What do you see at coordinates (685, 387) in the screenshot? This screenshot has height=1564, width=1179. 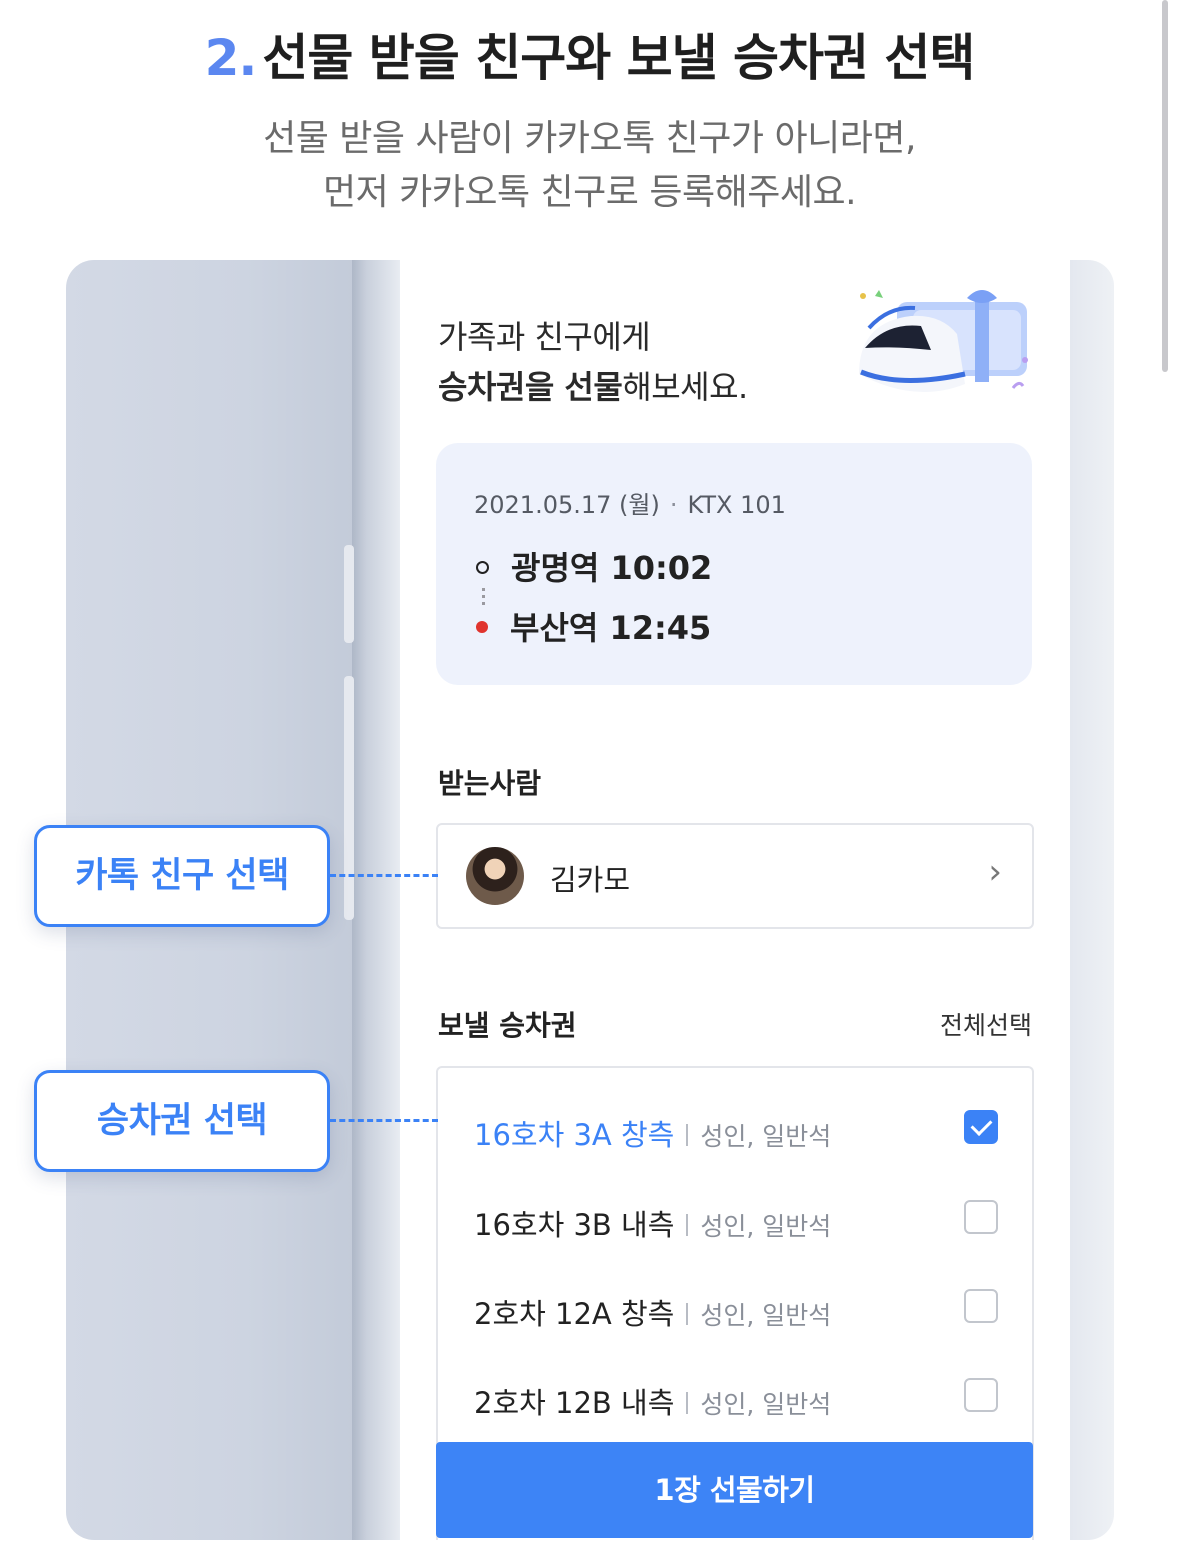 I see `promo-rest: 해보세요.` at bounding box center [685, 387].